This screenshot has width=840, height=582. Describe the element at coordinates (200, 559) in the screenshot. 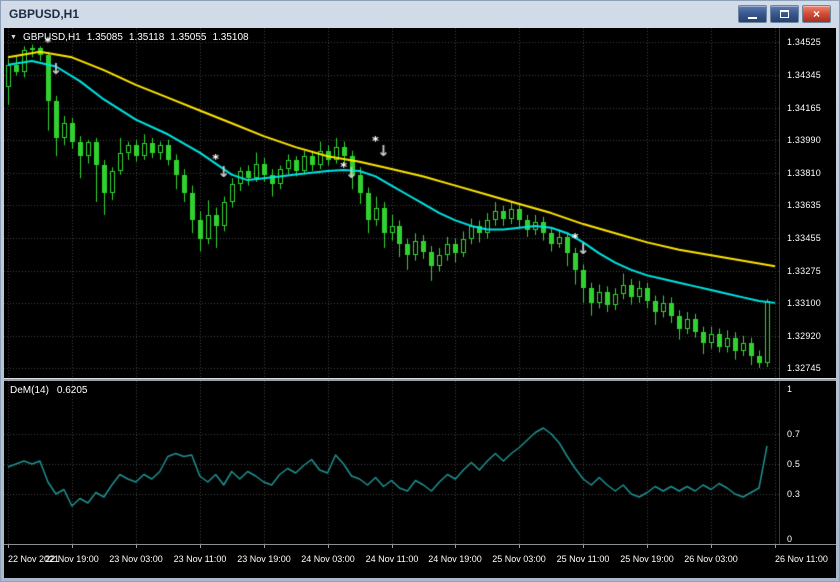

I see `time-axis-label: 23 Nov 11:00` at that location.